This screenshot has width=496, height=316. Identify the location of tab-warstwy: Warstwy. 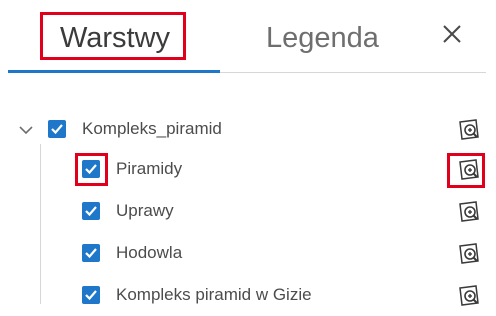
(115, 38).